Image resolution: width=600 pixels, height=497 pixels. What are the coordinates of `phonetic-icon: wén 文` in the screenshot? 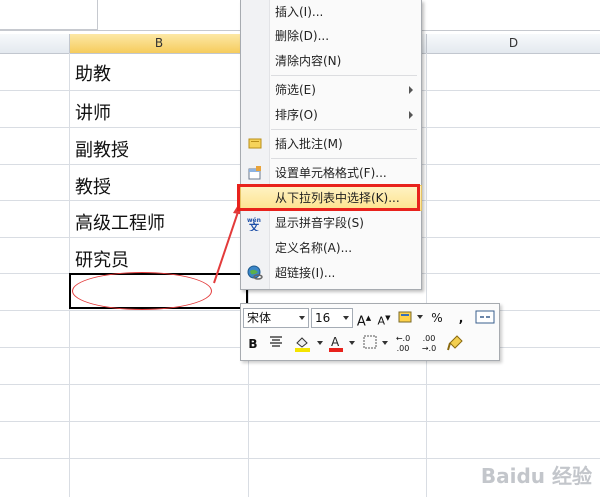 It's located at (255, 224).